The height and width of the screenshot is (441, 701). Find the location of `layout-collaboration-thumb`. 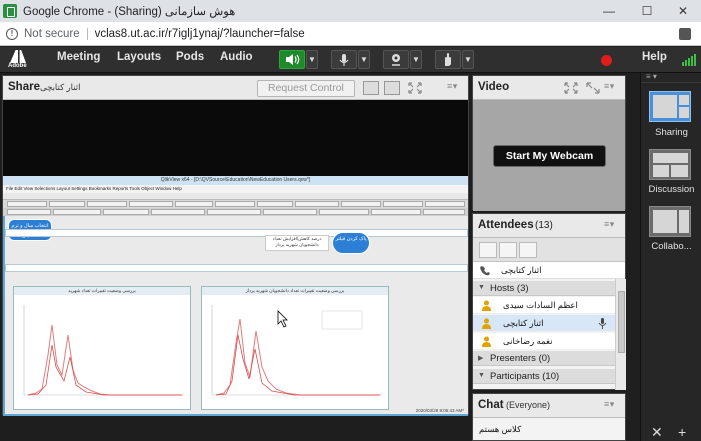

layout-collaboration-thumb is located at coordinates (670, 221).